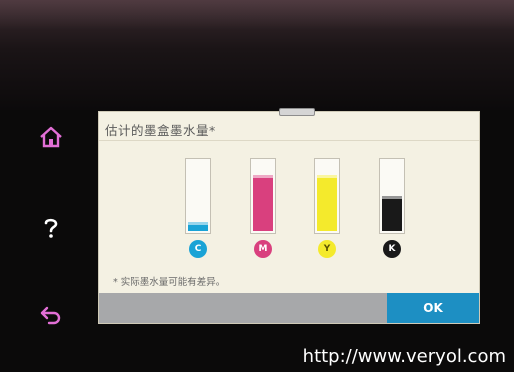  Describe the element at coordinates (198, 249) in the screenshot. I see `badge-cyan: C` at that location.